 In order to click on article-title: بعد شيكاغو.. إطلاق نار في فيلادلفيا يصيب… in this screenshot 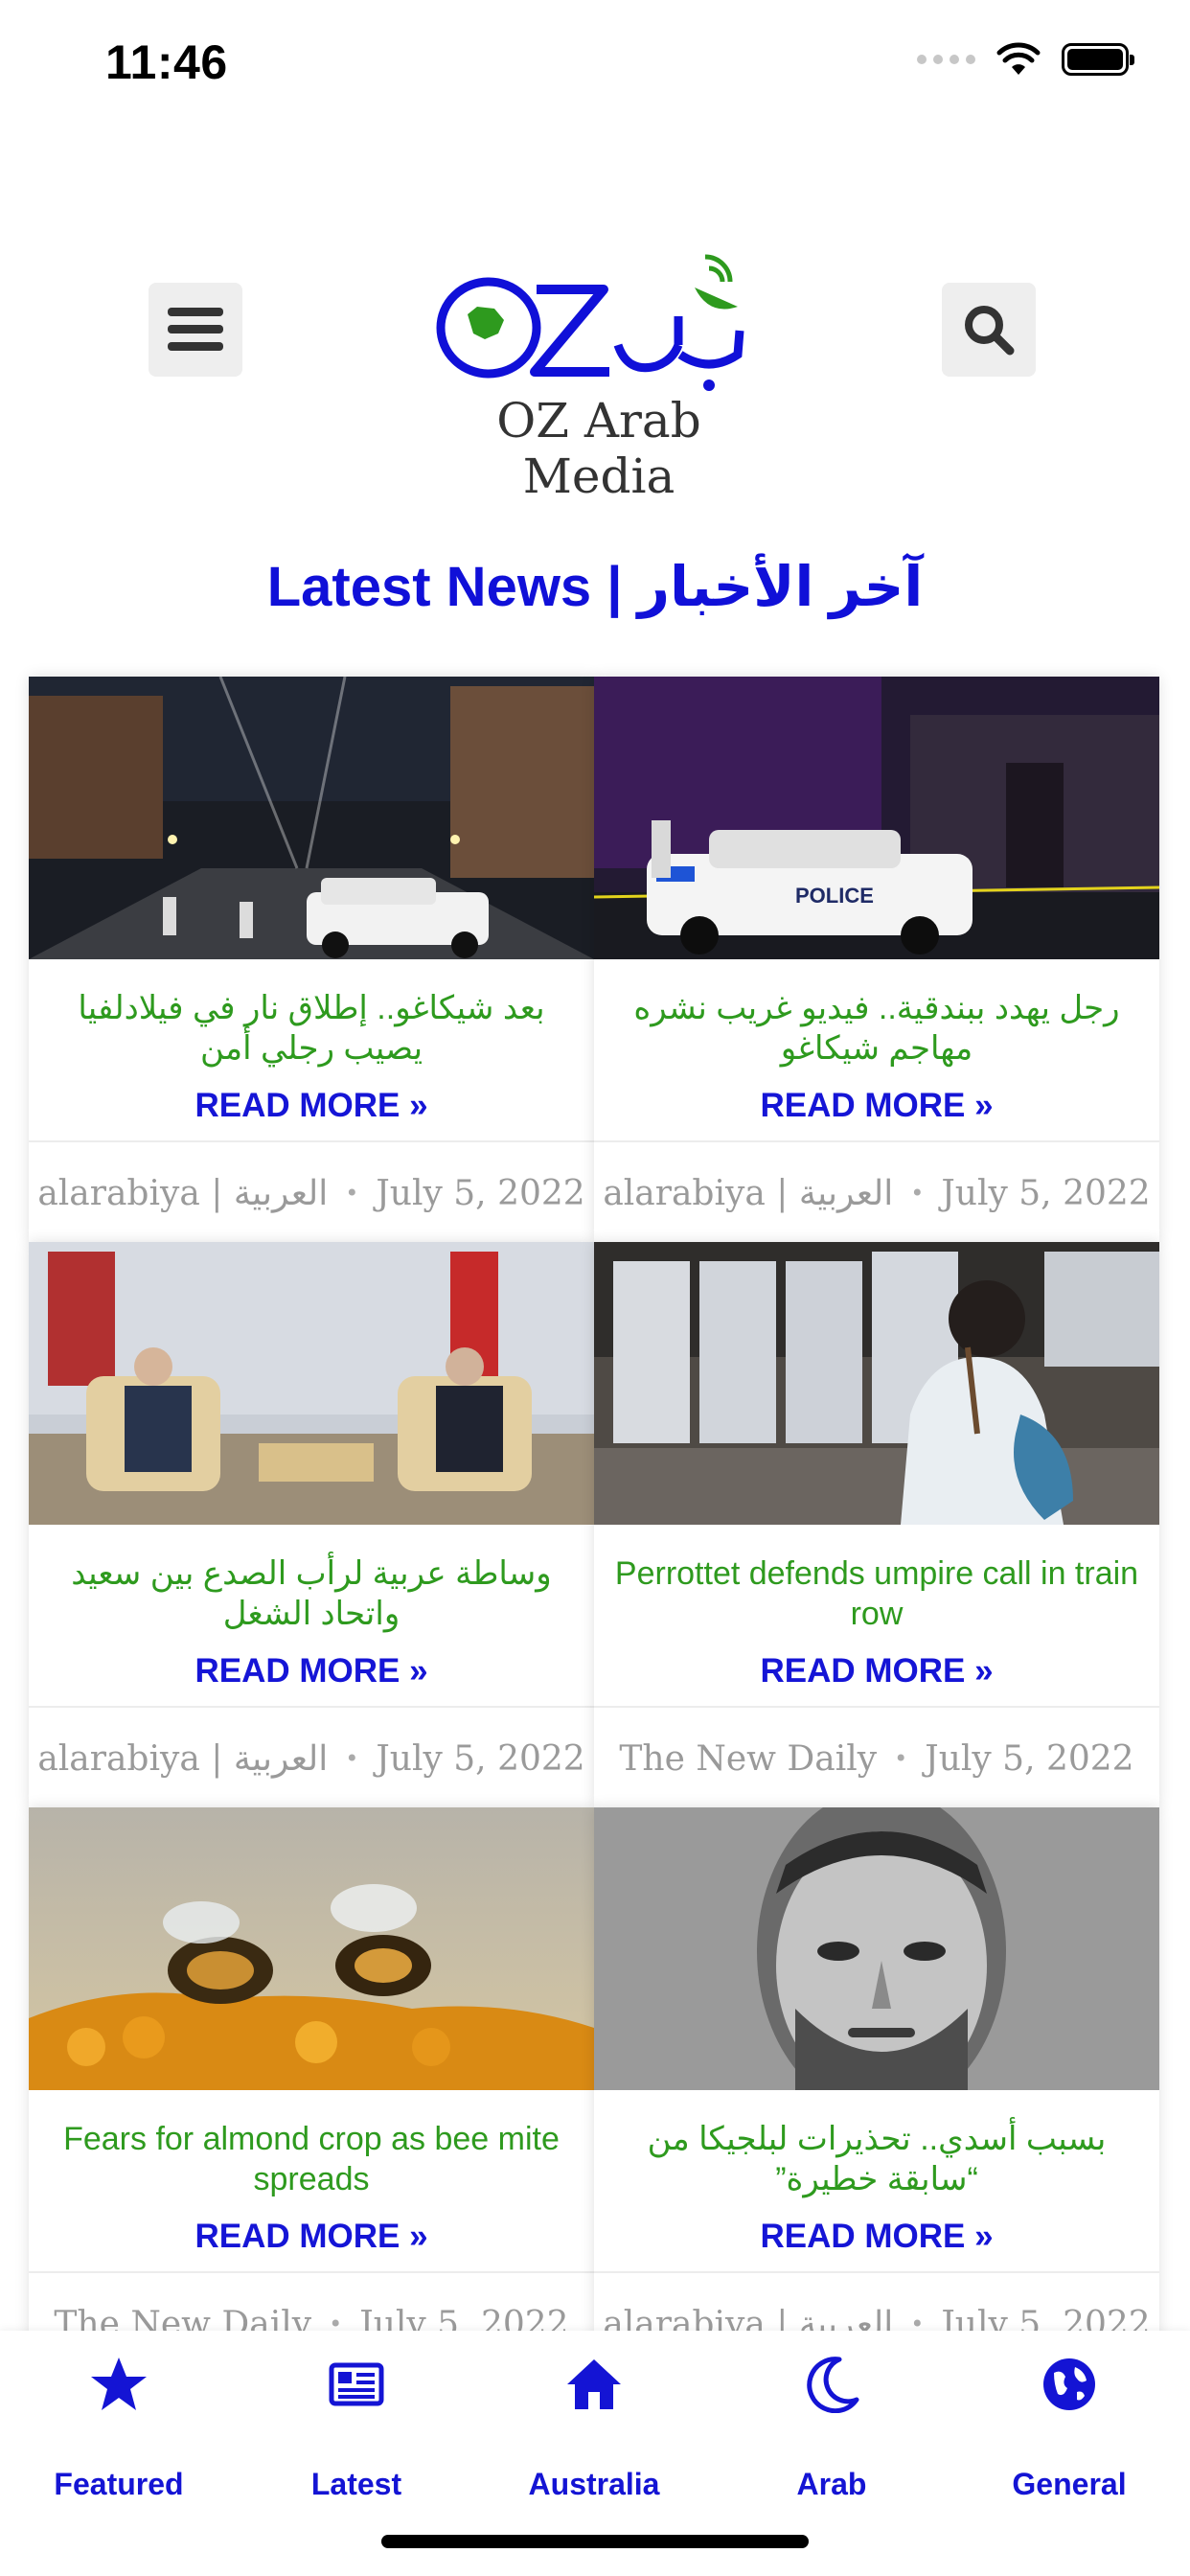, I will do `click(311, 1028)`.